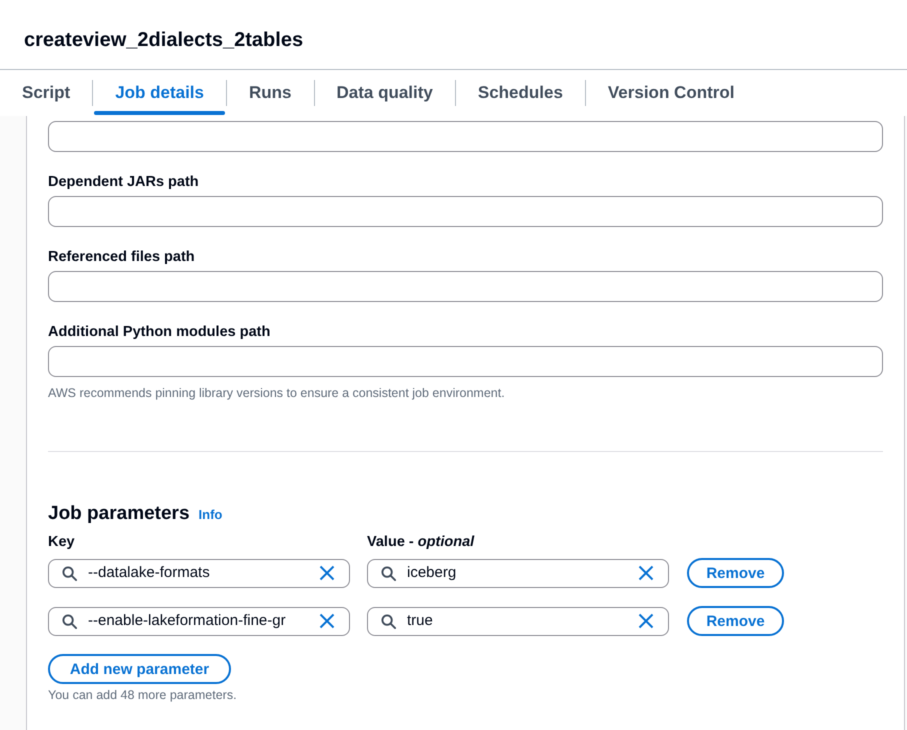  I want to click on help-text: You can add 48 more parameters., so click(143, 695).